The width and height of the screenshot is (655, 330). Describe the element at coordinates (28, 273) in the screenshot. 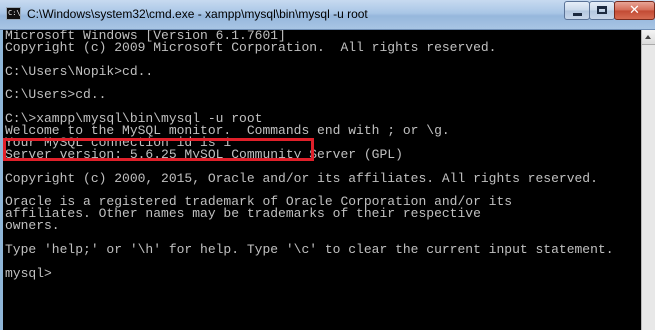

I see `console-line: mysql>` at that location.